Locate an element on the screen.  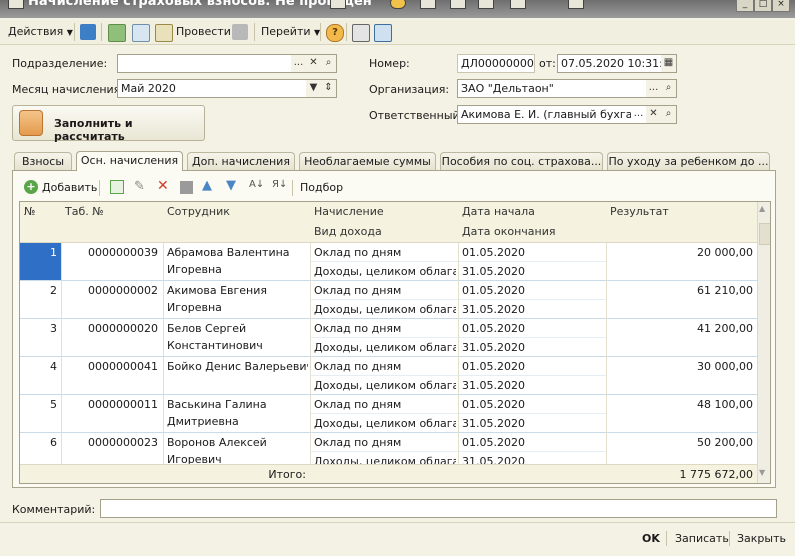
comment-field is located at coordinates (438, 508).